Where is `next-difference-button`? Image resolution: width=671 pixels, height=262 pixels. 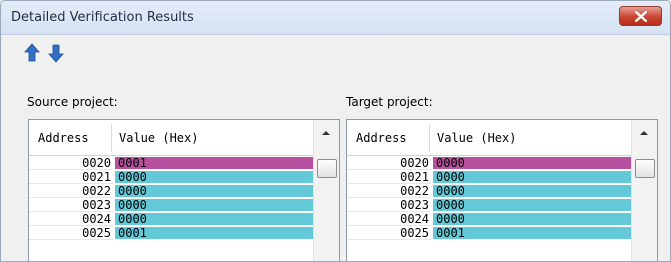 next-difference-button is located at coordinates (56, 53).